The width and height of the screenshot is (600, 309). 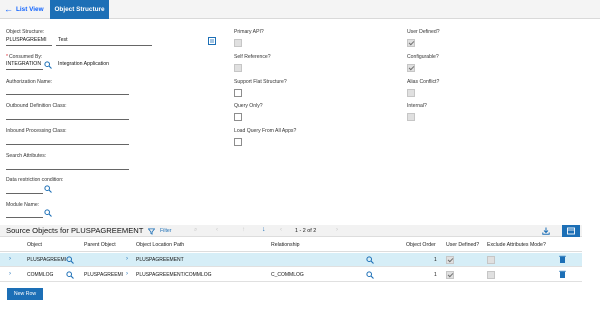 What do you see at coordinates (24, 217) in the screenshot?
I see `module-name-field` at bounding box center [24, 217].